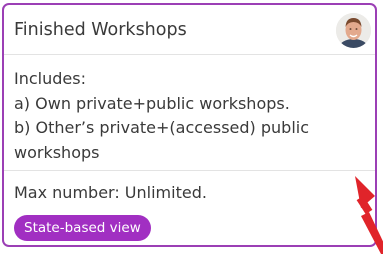 This screenshot has height=254, width=383. I want to click on header-divider, so click(189, 54).